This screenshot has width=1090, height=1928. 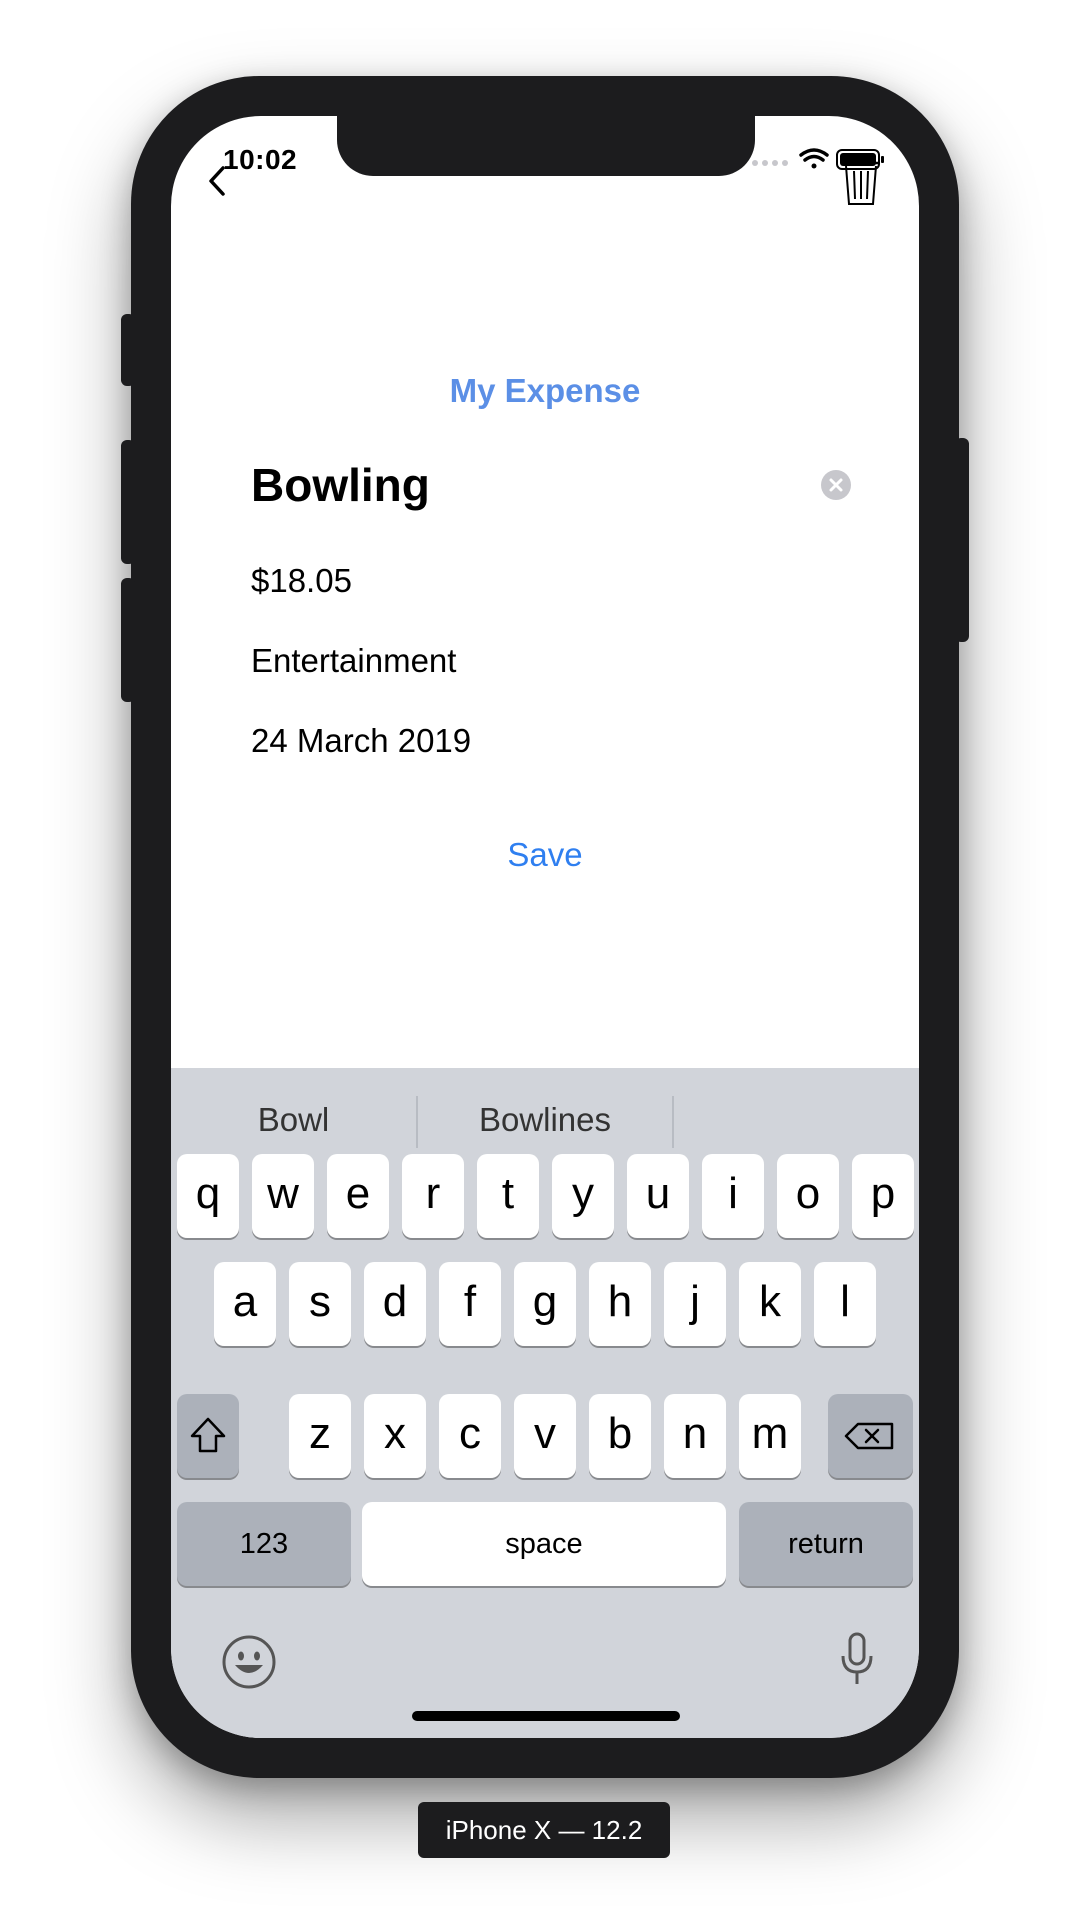 I want to click on key-x: x, so click(x=395, y=1436).